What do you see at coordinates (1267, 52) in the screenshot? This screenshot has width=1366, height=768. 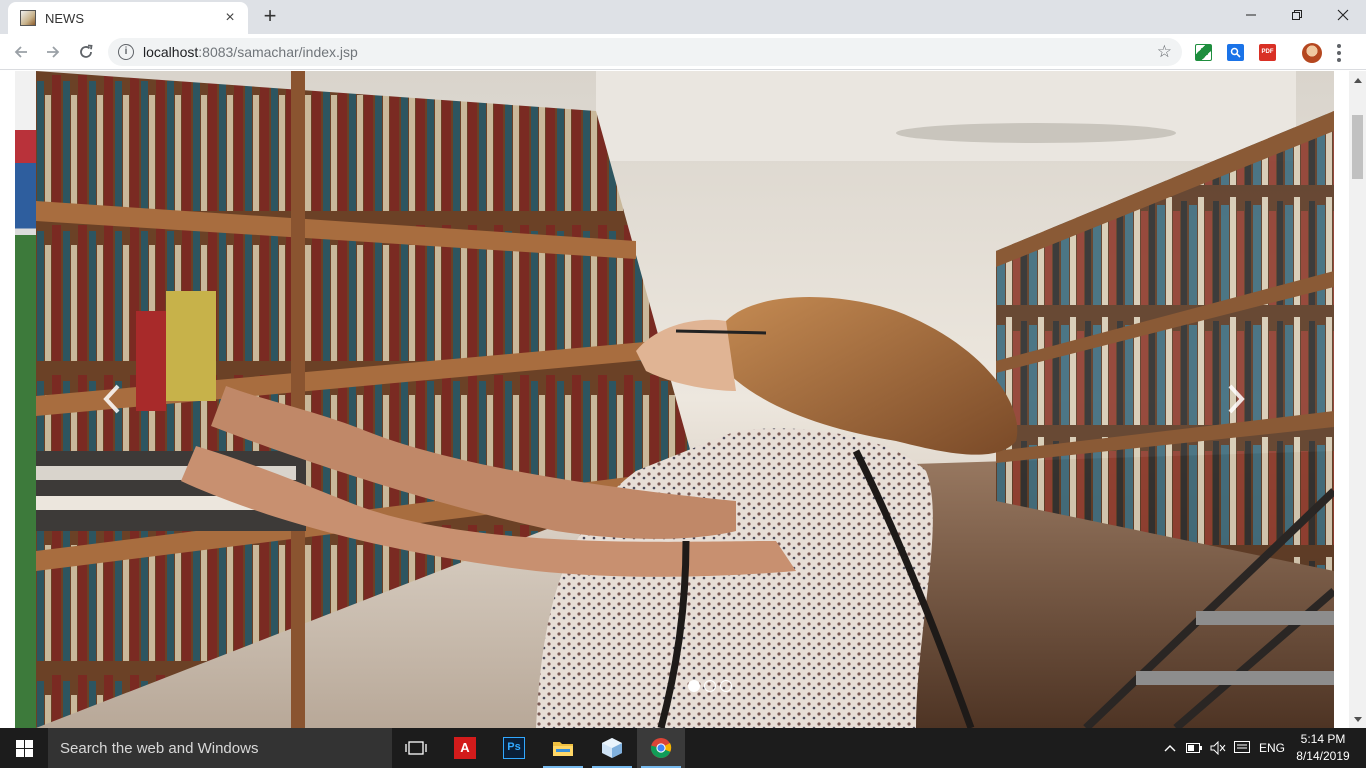 I see `pdf-extension-icon: PDF` at bounding box center [1267, 52].